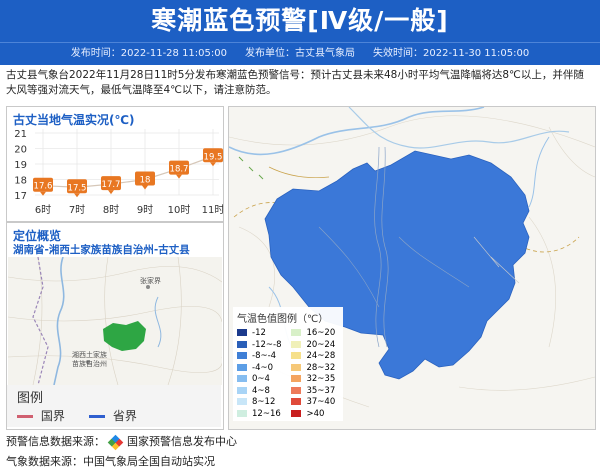 This screenshot has height=471, width=600. Describe the element at coordinates (145, 210) in the screenshot. I see `x-tick-label: 9时` at that location.